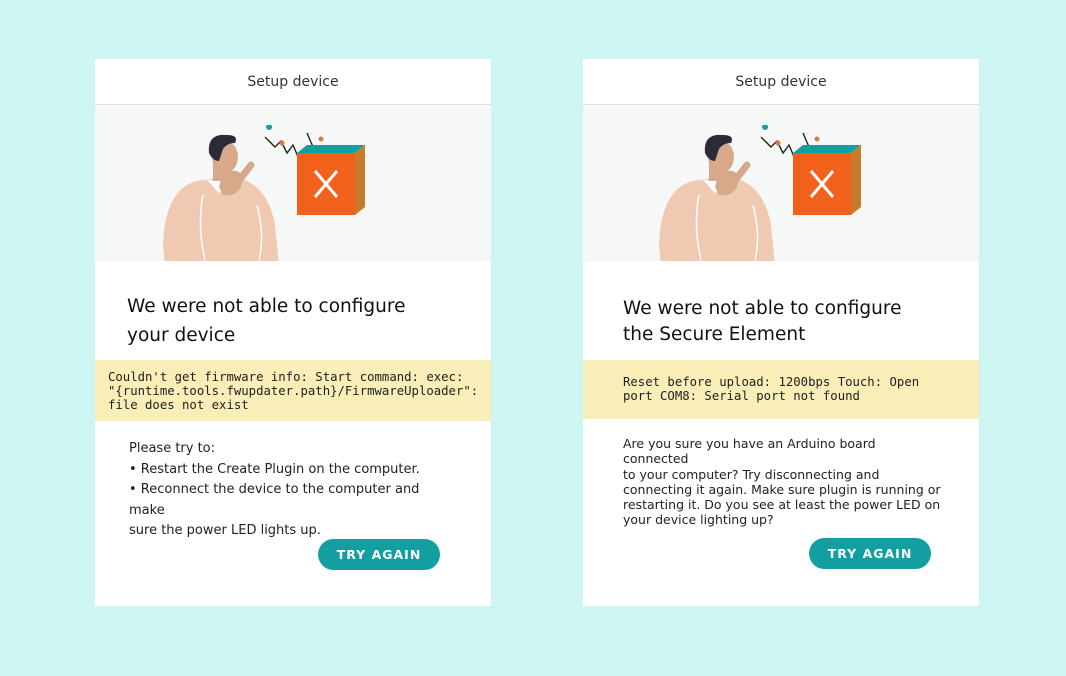 The image size is (1066, 676). Describe the element at coordinates (741, 396) in the screenshot. I see `error-line: port COM8: Serial port not found` at that location.